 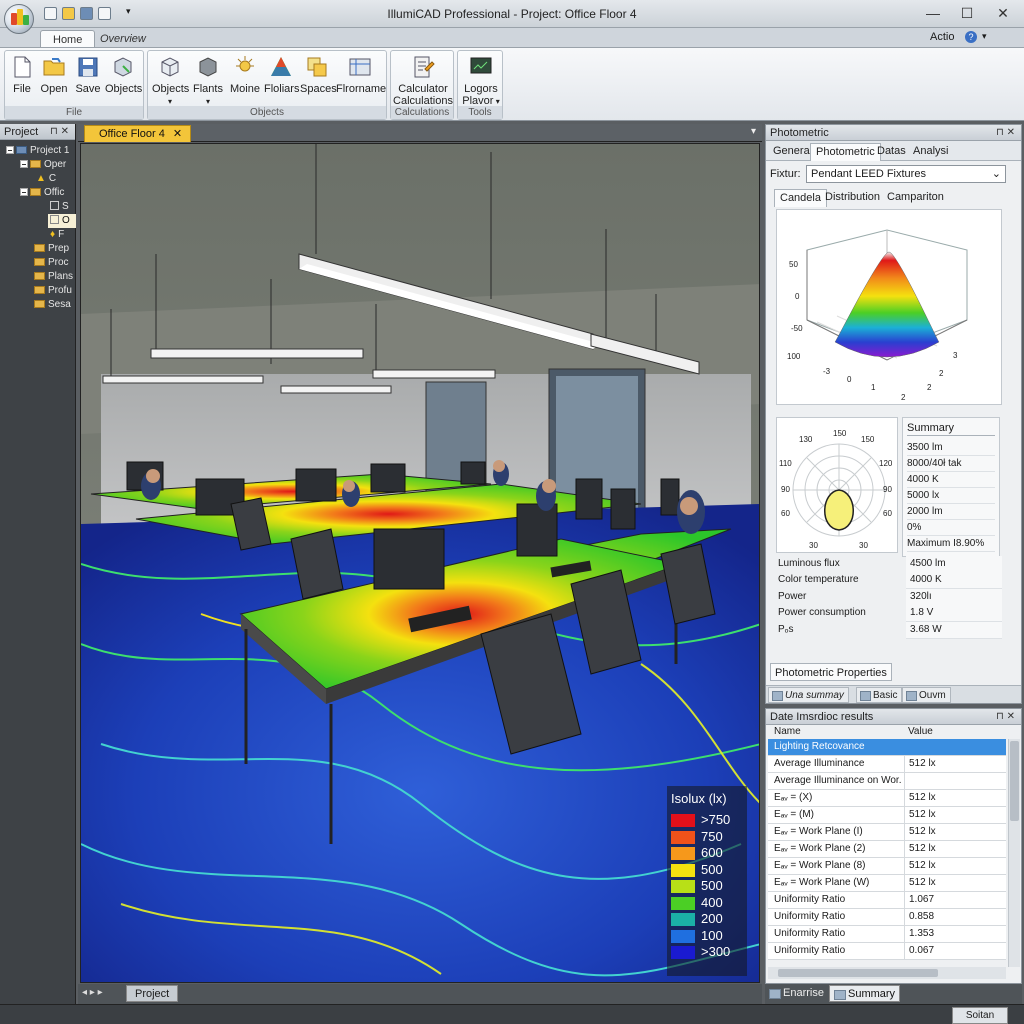 What do you see at coordinates (53, 291) in the screenshot?
I see `tree-item: Profu` at bounding box center [53, 291].